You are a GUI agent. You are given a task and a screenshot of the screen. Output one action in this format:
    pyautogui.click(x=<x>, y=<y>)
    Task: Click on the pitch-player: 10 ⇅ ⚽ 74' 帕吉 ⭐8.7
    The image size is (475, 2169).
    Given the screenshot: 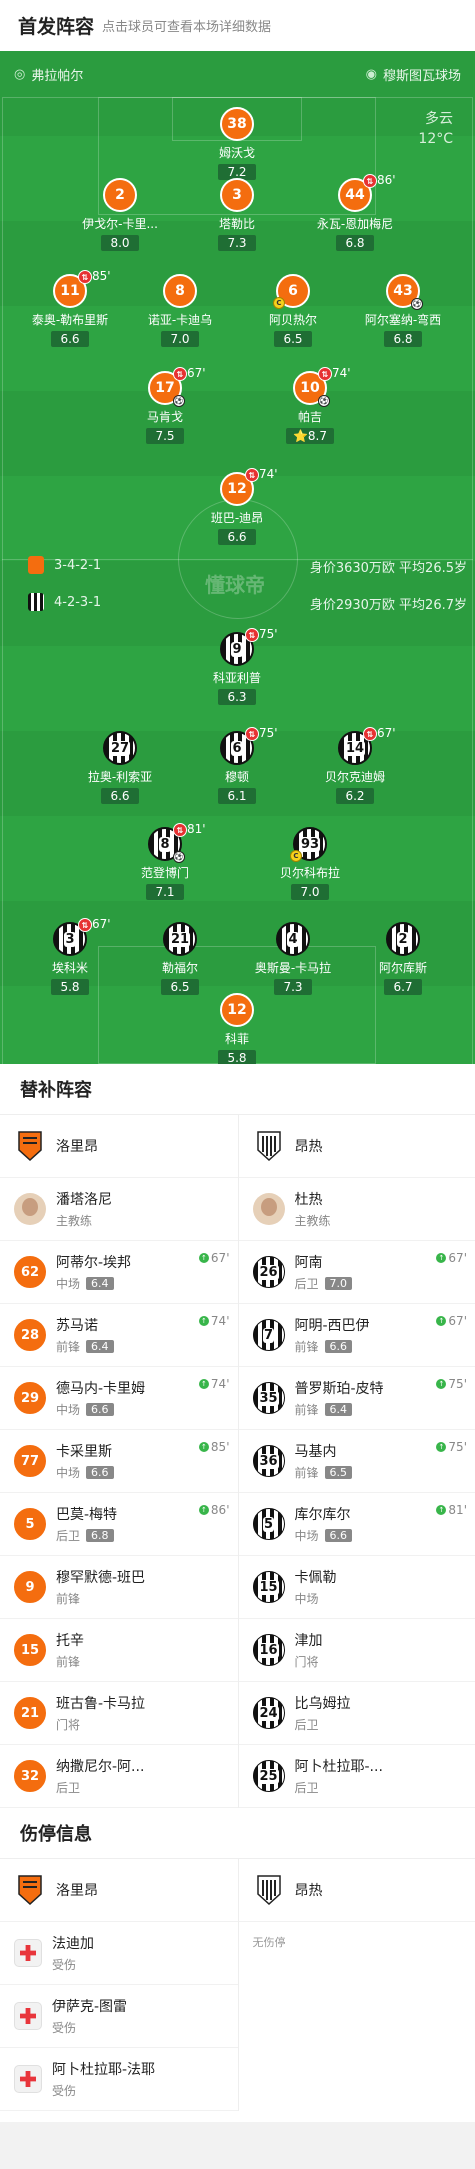 What is the action you would take?
    pyautogui.click(x=310, y=405)
    